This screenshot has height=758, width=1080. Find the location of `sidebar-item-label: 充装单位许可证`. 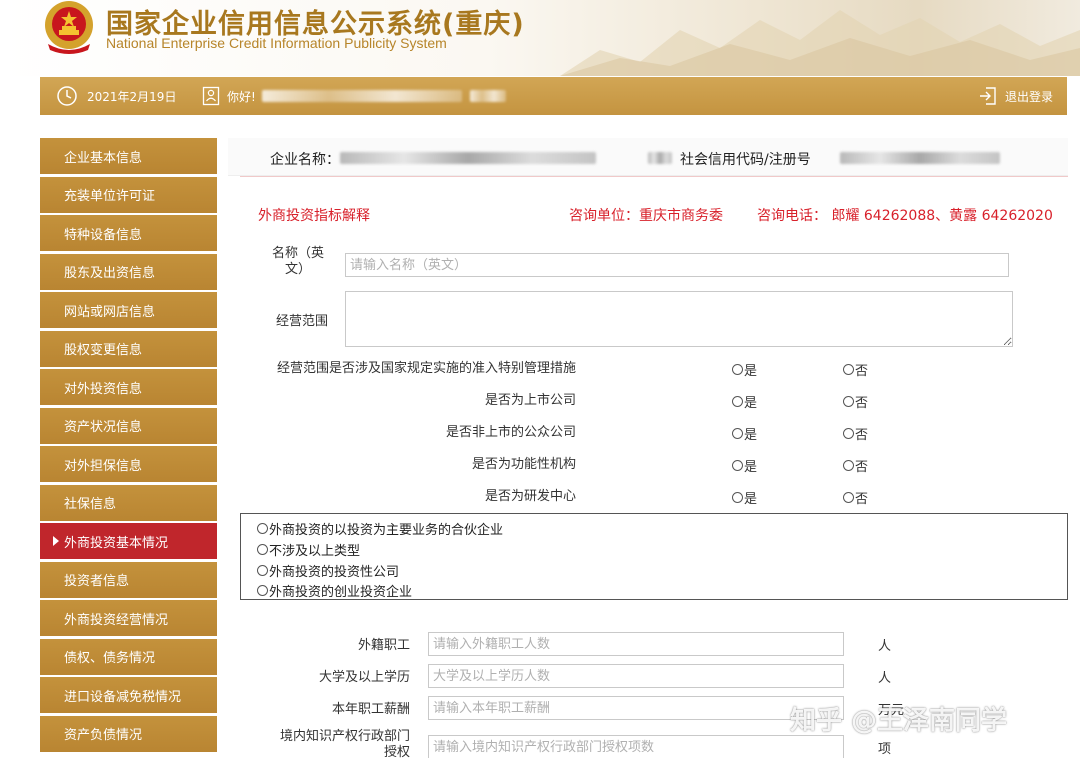

sidebar-item-label: 充装单位许可证 is located at coordinates (110, 196).